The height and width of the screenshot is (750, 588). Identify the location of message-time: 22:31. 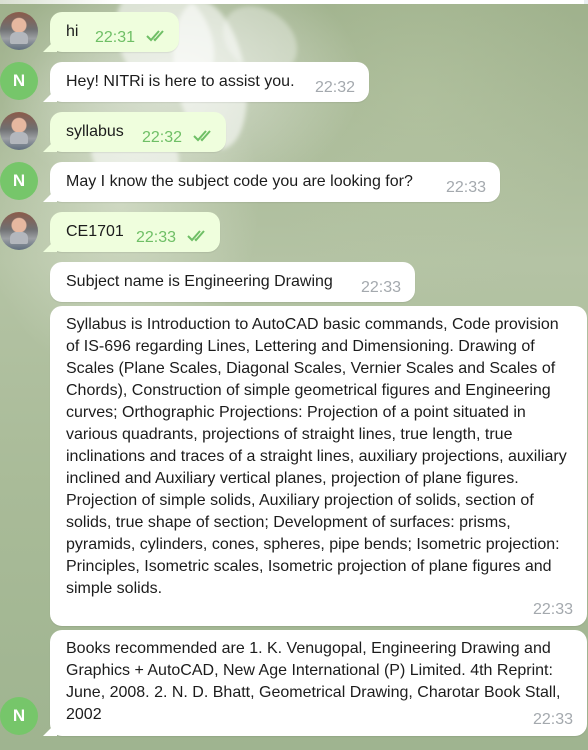
(115, 37).